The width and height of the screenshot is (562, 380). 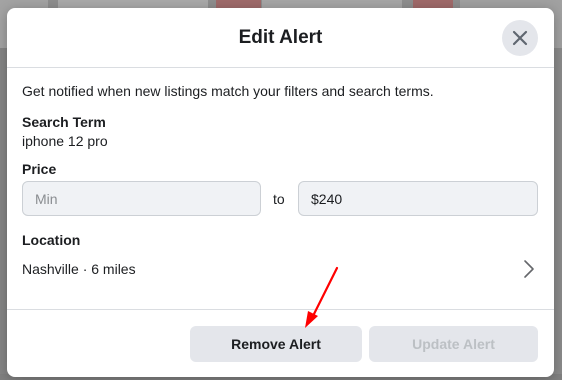 What do you see at coordinates (279, 199) in the screenshot?
I see `price-range-separator: to` at bounding box center [279, 199].